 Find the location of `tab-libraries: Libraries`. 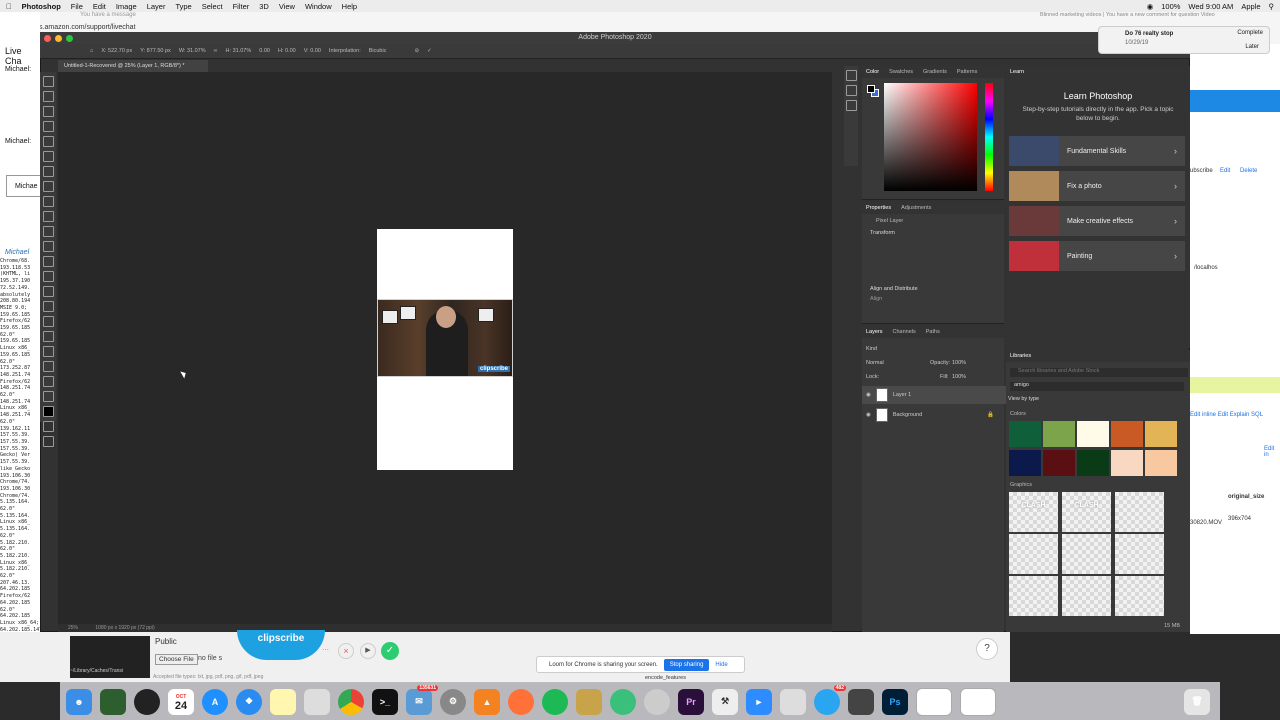

tab-libraries: Libraries is located at coordinates (1020, 356).